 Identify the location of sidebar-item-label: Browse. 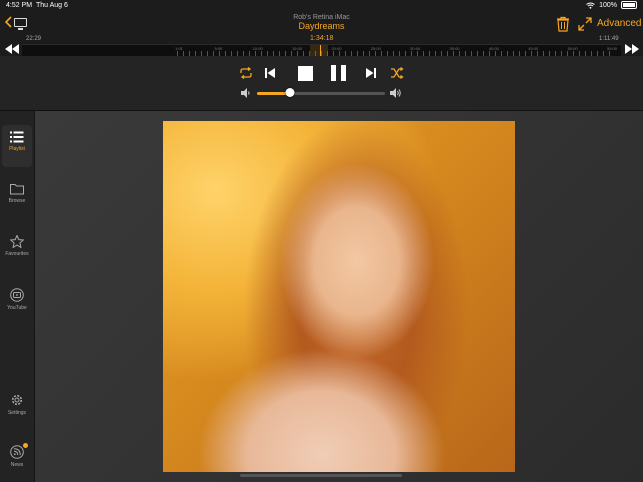
(17, 201).